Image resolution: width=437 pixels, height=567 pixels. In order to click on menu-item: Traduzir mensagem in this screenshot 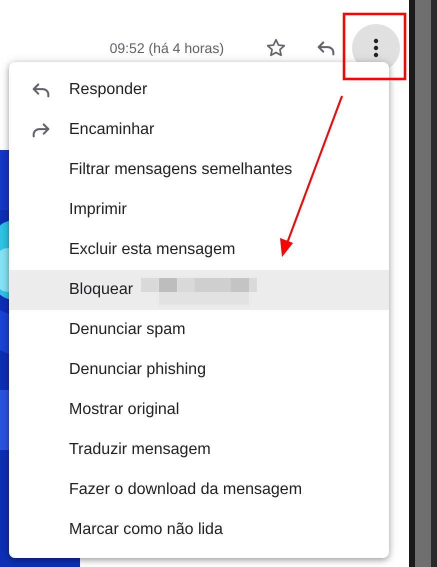, I will do `click(199, 450)`.